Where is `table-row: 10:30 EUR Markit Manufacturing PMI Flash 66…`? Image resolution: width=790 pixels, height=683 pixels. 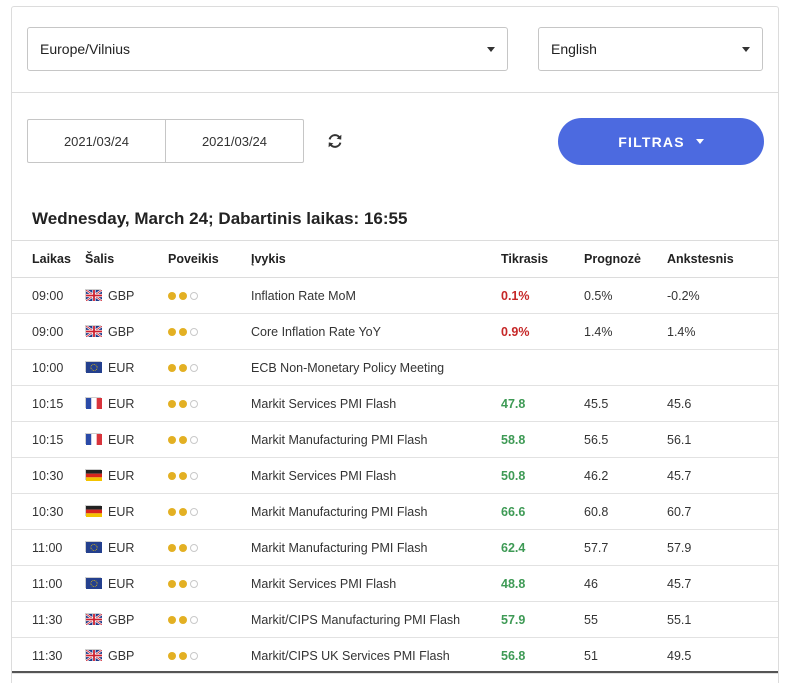
table-row: 10:30 EUR Markit Manufacturing PMI Flash 66… is located at coordinates (395, 511).